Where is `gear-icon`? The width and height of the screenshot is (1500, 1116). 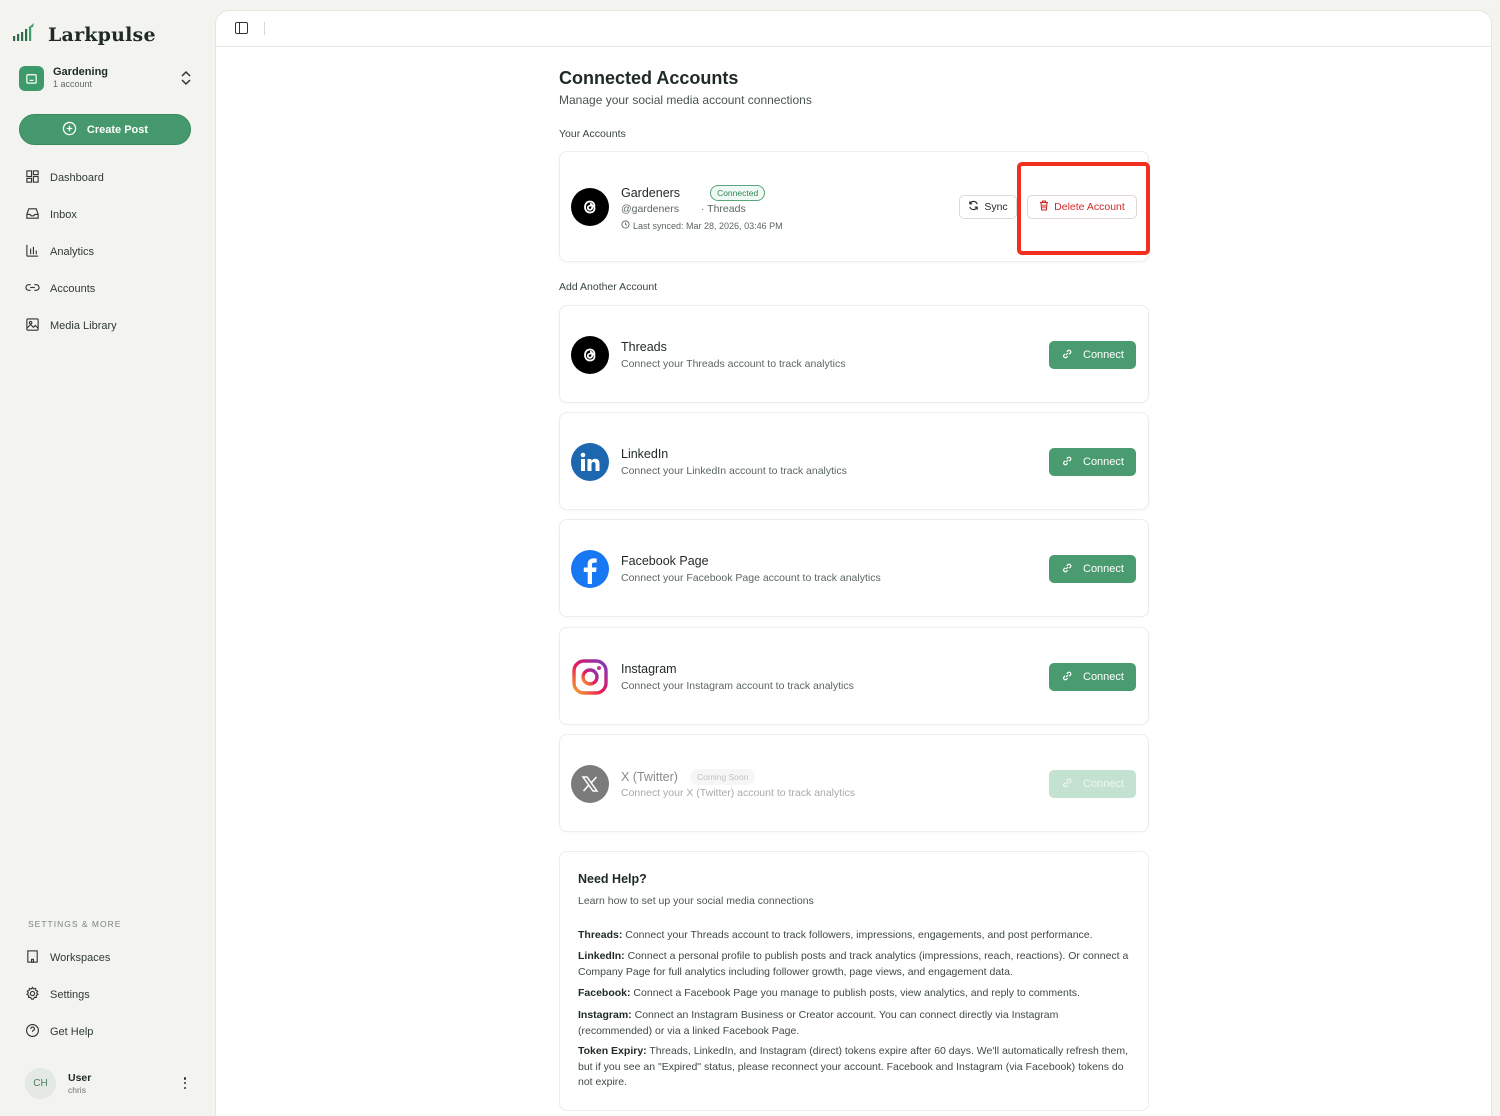
gear-icon is located at coordinates (32, 995).